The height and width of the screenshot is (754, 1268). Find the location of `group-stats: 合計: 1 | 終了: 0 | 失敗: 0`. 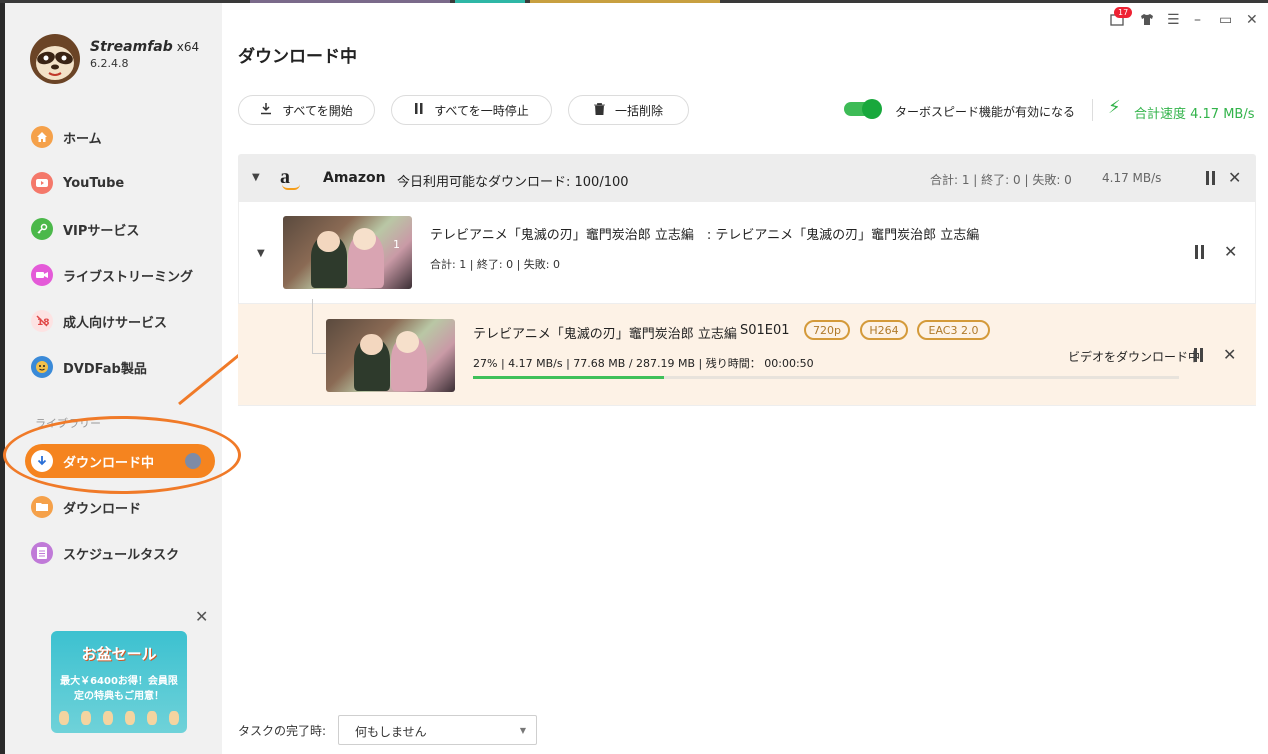

group-stats: 合計: 1 | 終了: 0 | 失敗: 0 is located at coordinates (1001, 180).